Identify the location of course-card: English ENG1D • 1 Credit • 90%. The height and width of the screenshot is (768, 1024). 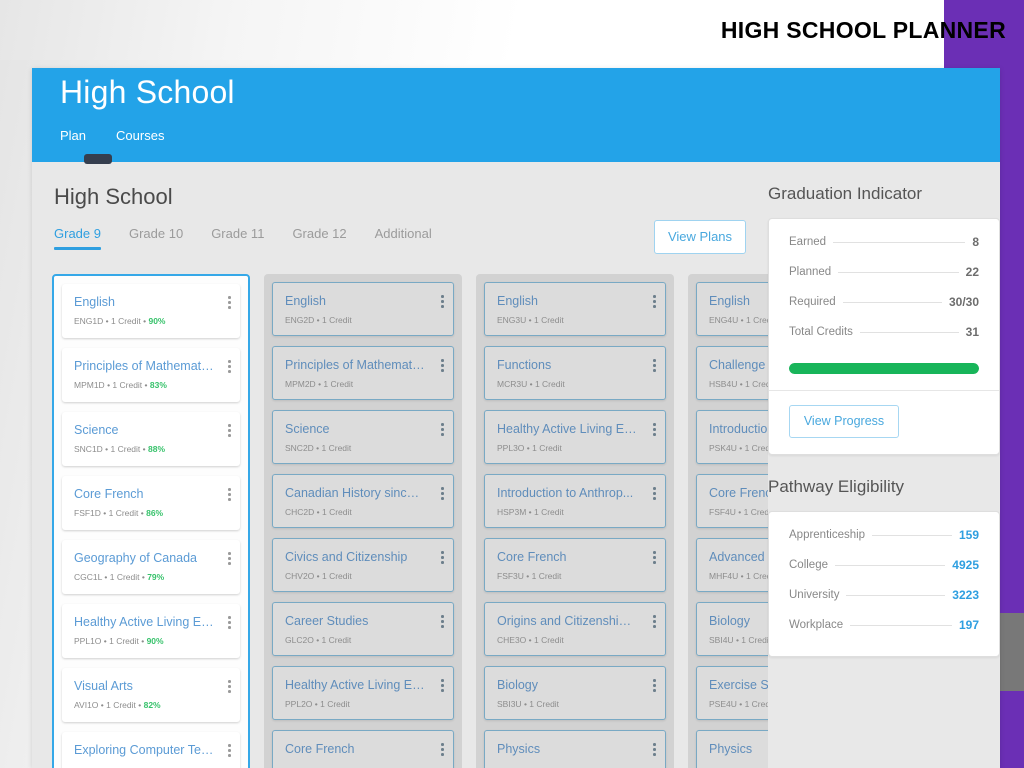
(151, 311).